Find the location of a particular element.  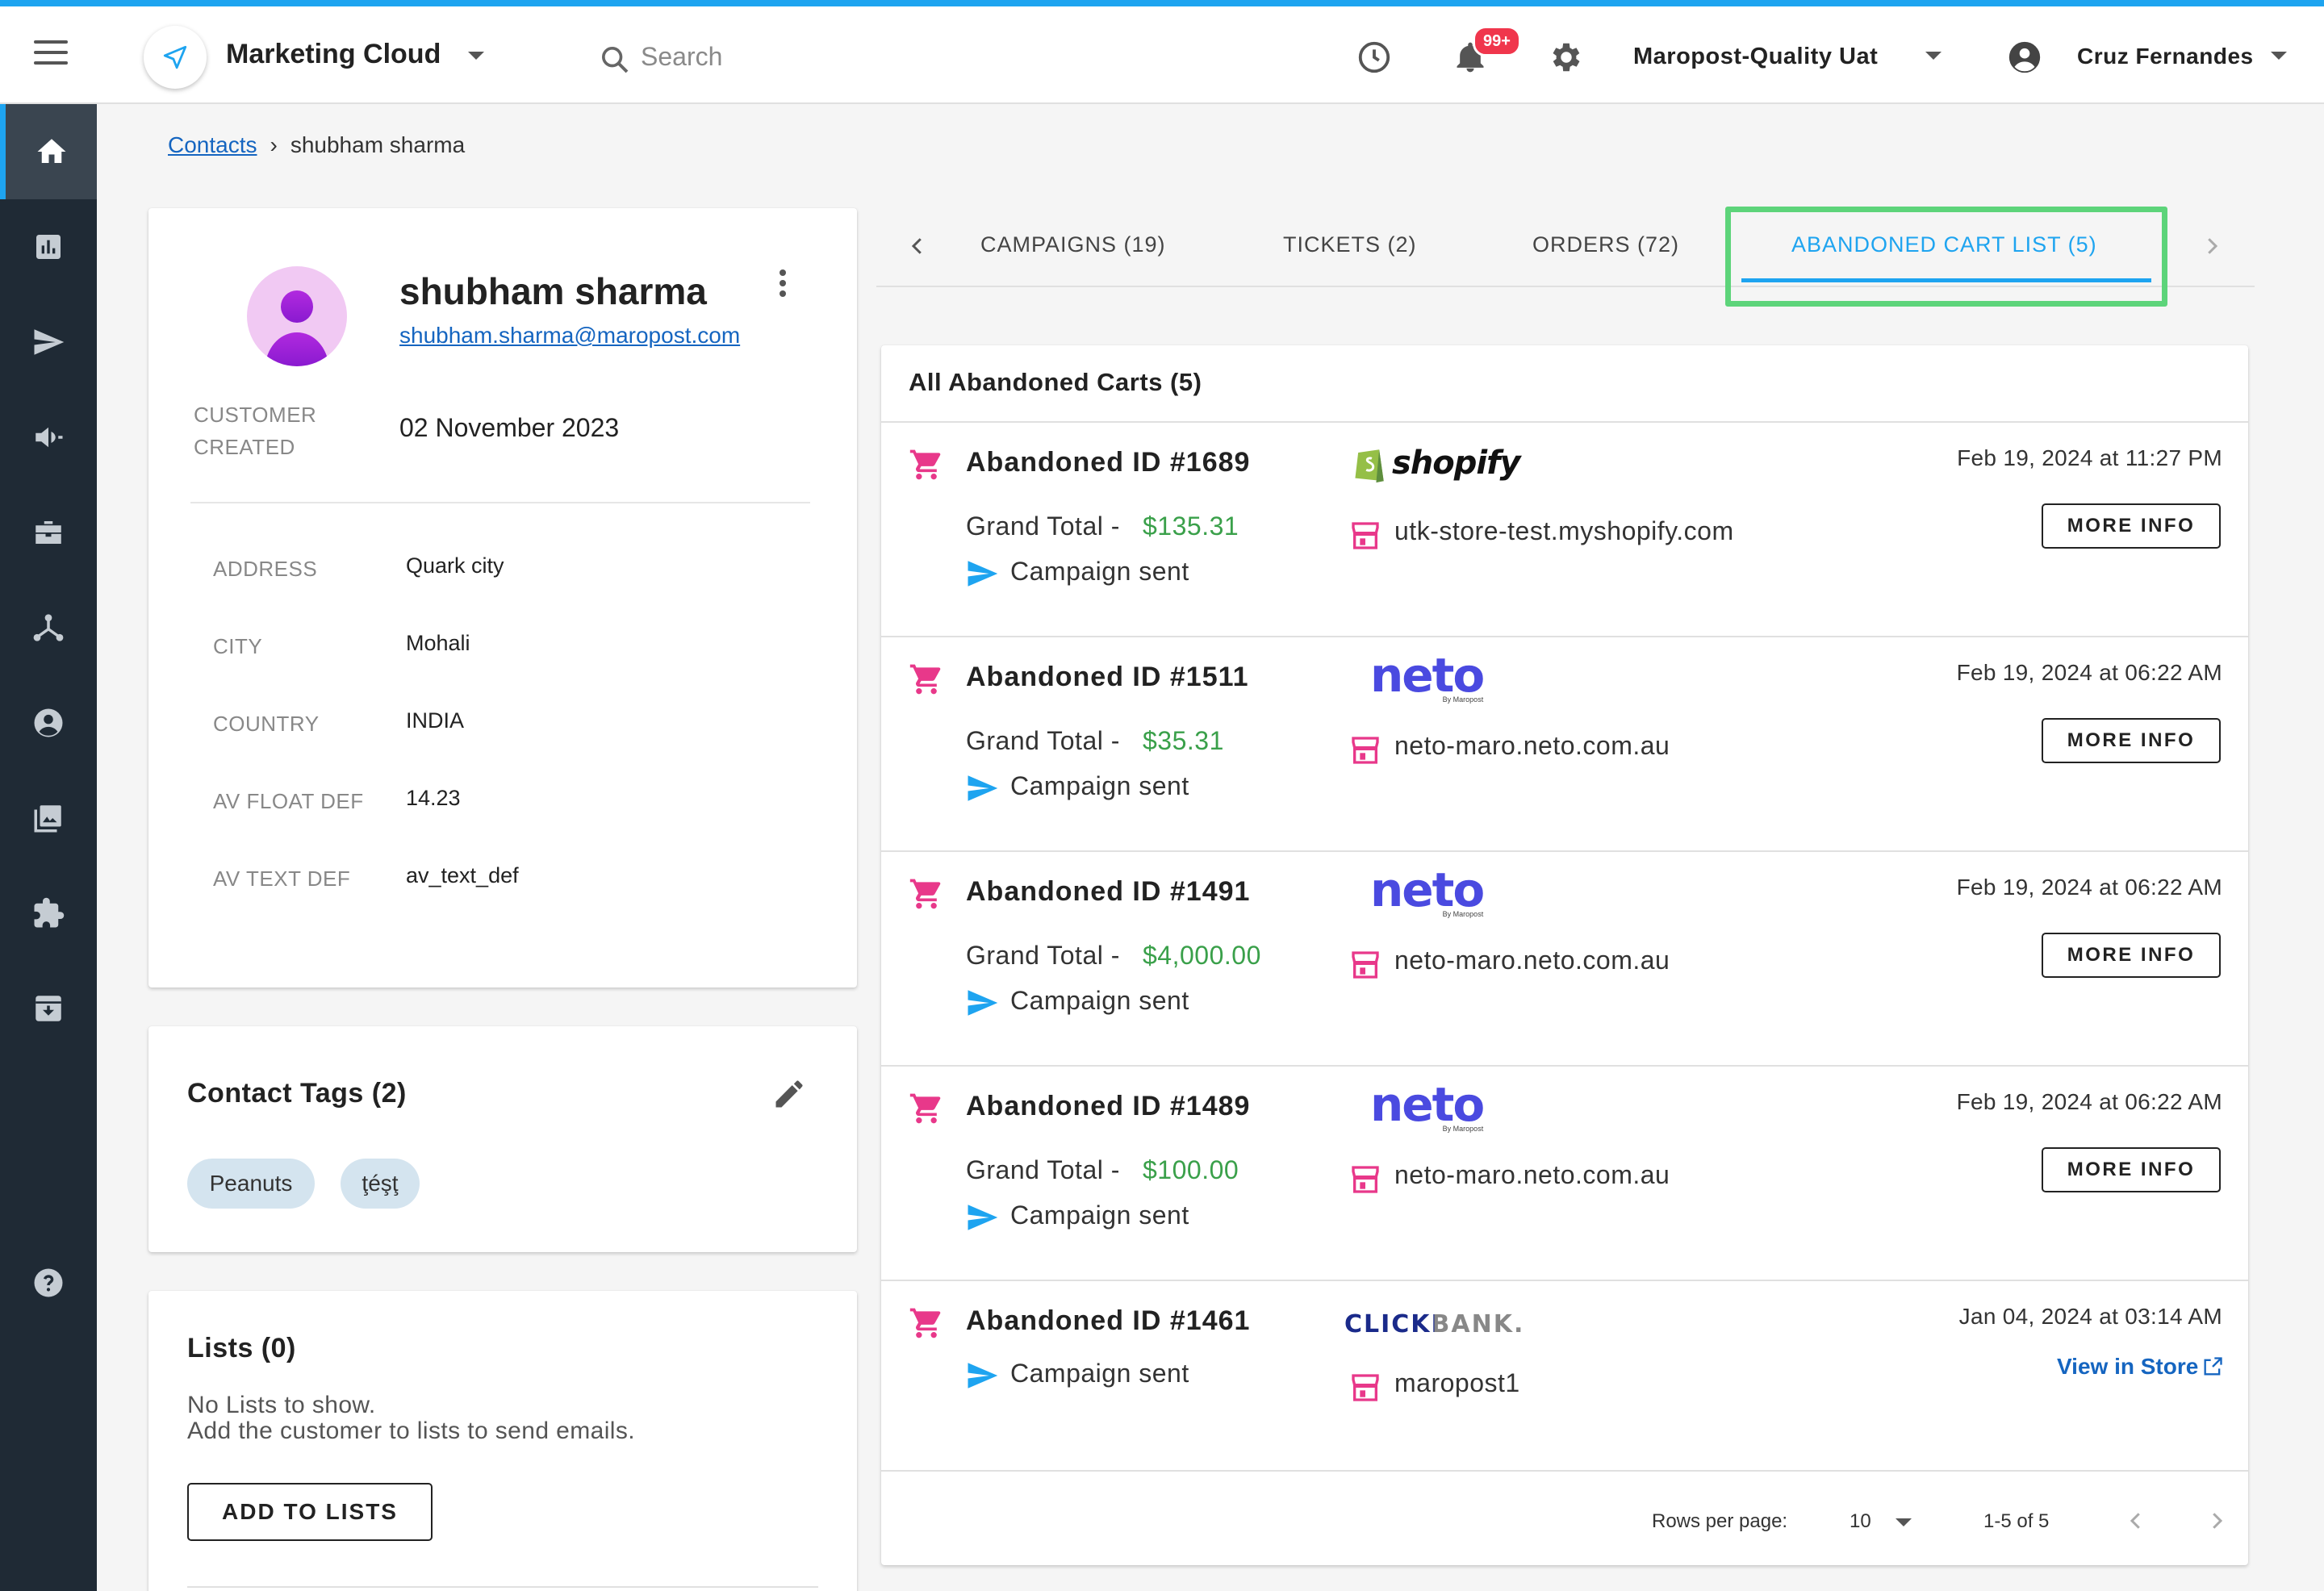

platform-label: CLICKBANK. is located at coordinates (1434, 1324).